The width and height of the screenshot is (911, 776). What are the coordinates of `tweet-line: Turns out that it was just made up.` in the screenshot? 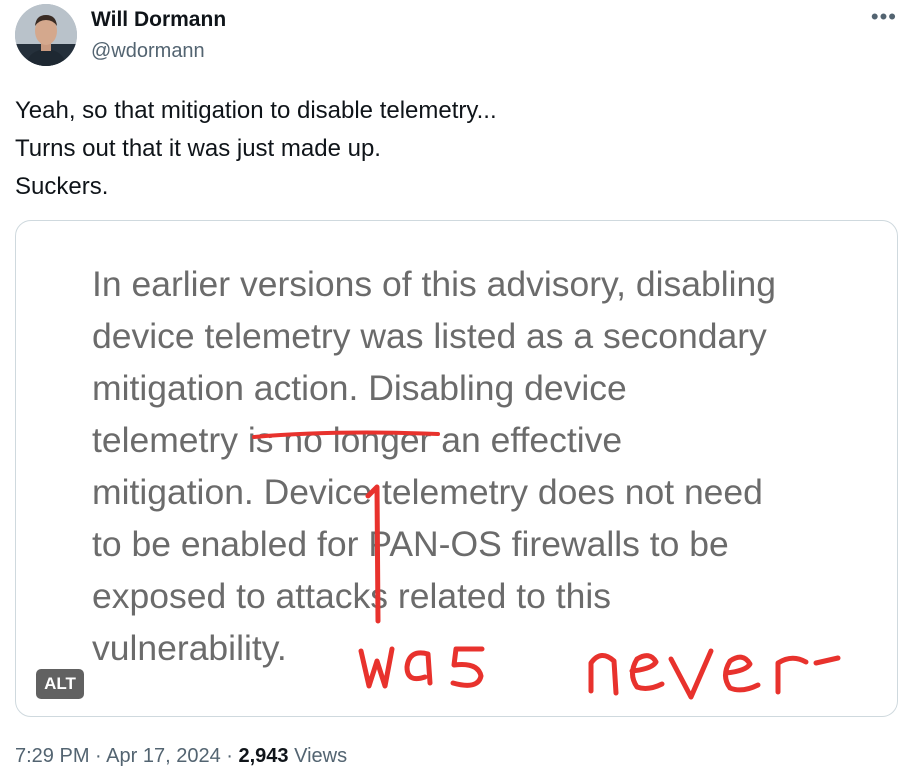 It's located at (198, 148).